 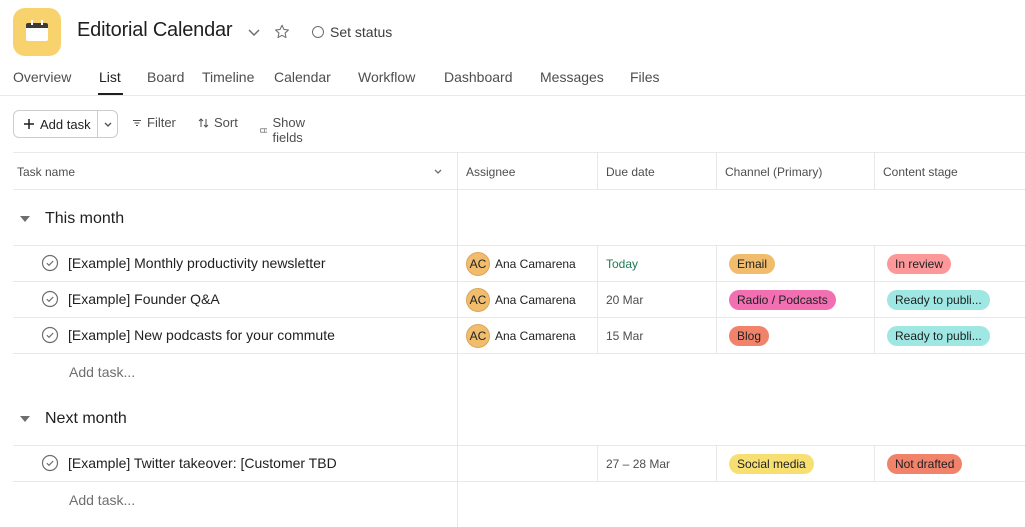 I want to click on add-task-dropdown-button, so click(x=107, y=124).